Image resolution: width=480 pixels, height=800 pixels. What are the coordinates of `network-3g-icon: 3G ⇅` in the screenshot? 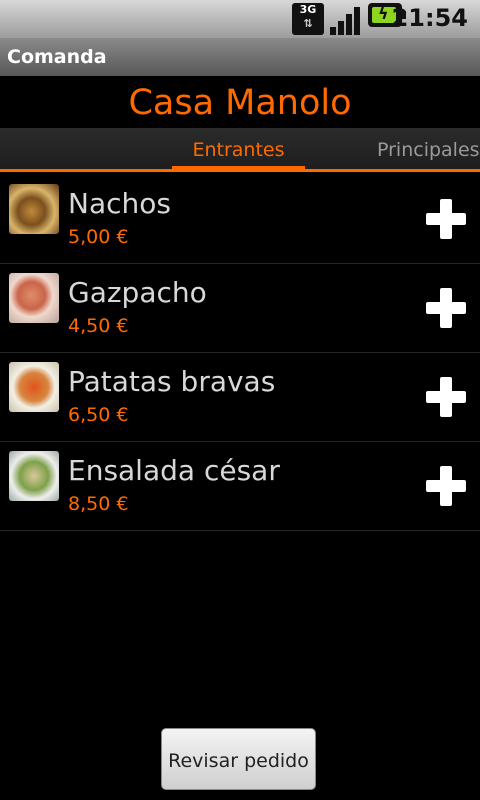 It's located at (308, 19).